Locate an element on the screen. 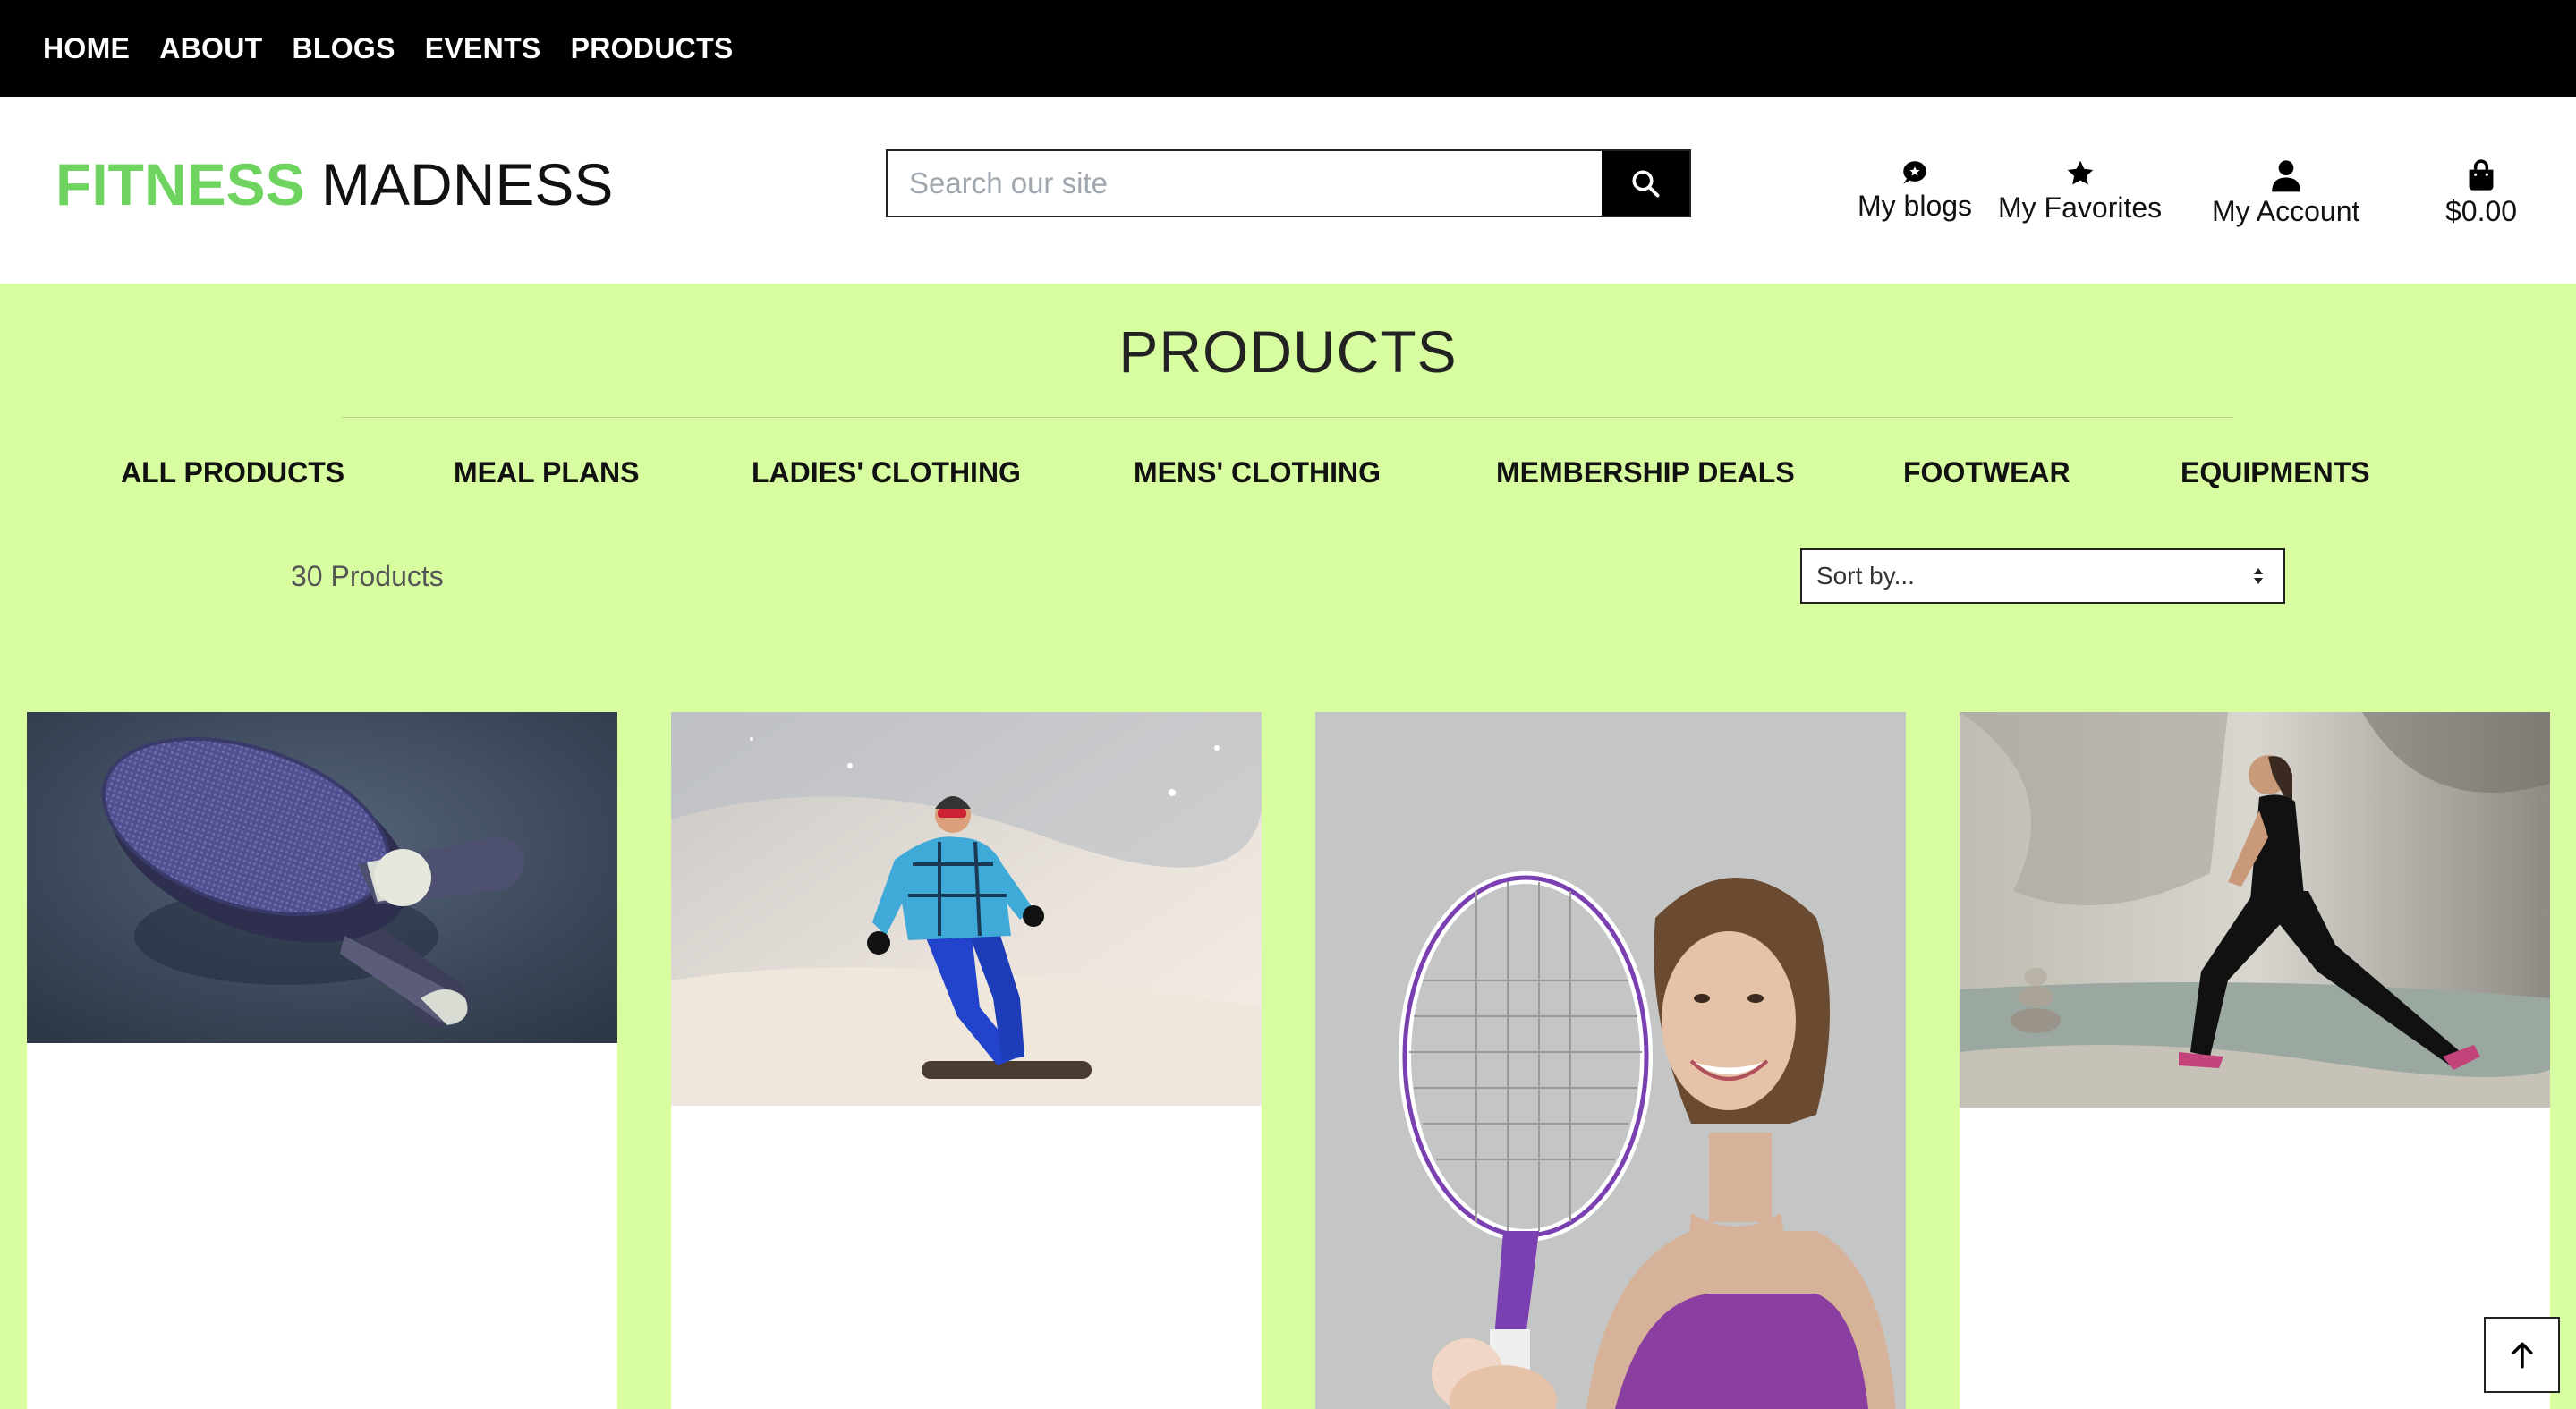  site-header: FITNESS MADNESS My blogs My Favorites is located at coordinates (1288, 191).